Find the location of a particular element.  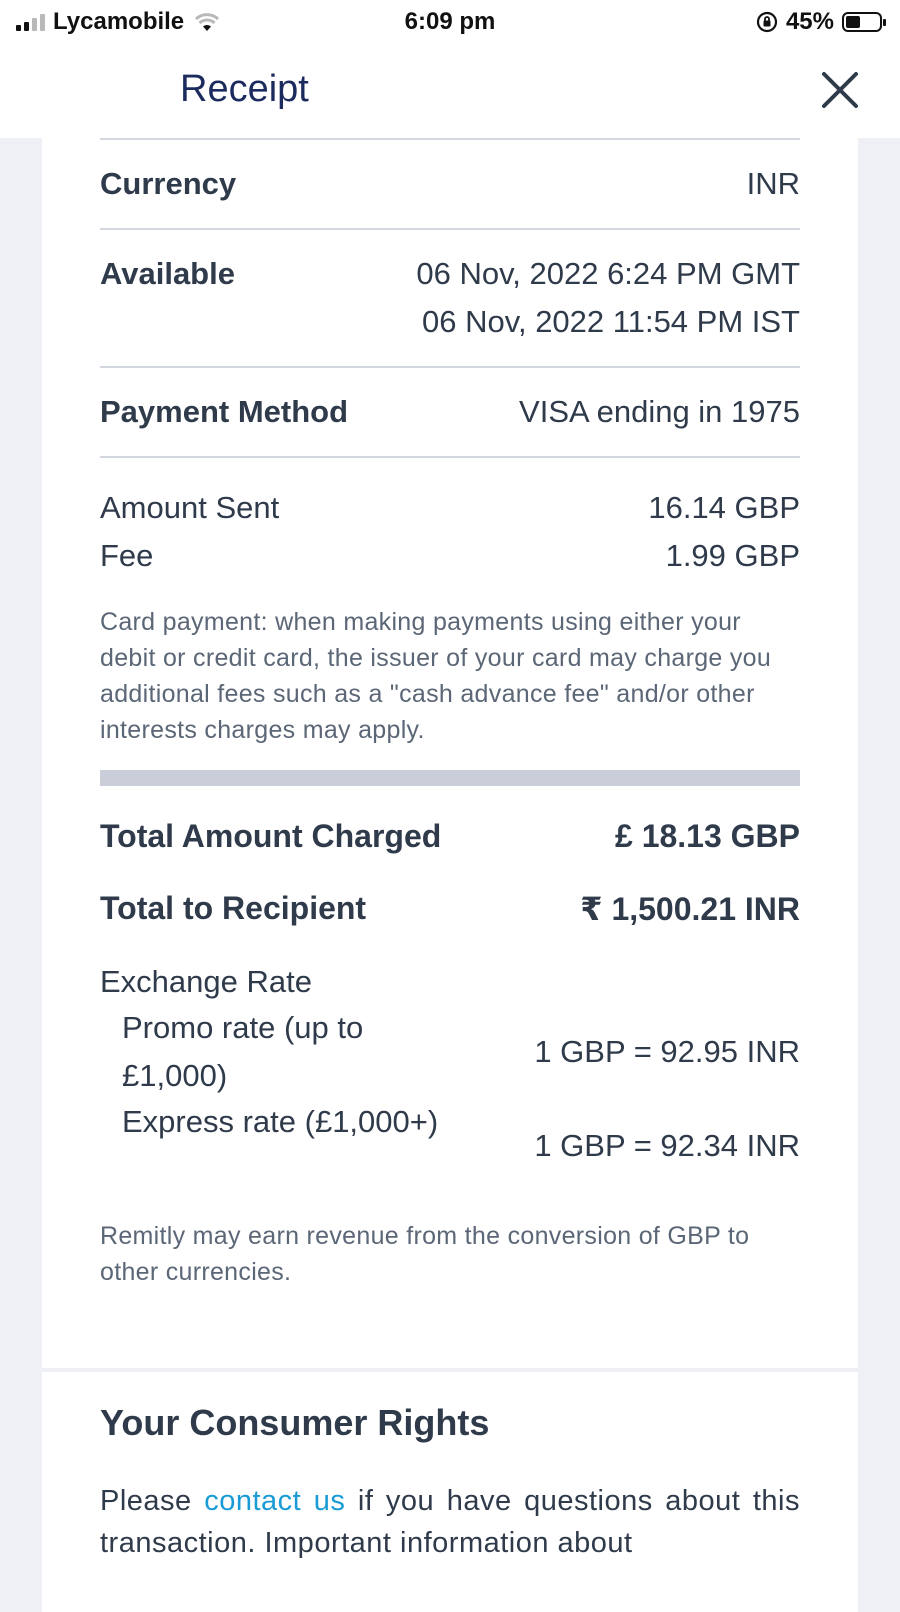

payment-method-label: Payment Method is located at coordinates (224, 411).